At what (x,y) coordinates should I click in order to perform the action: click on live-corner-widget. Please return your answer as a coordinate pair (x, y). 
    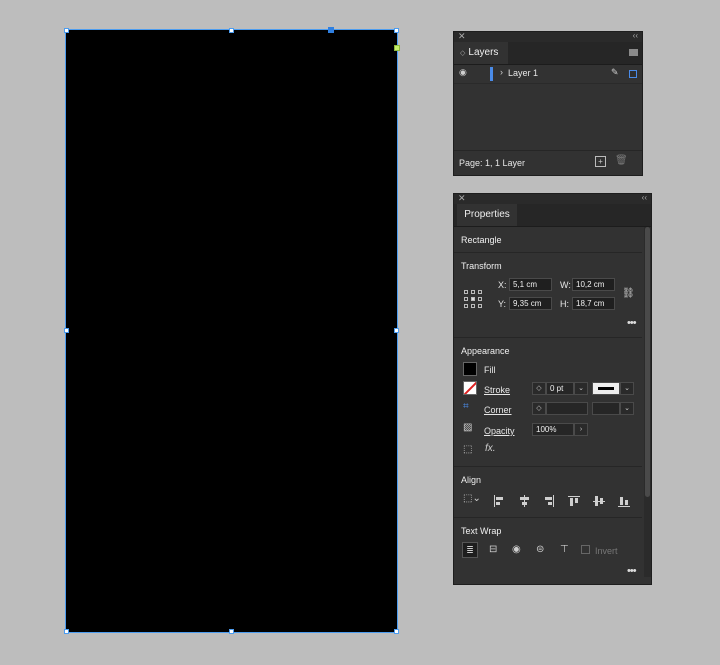
    Looking at the image, I should click on (397, 48).